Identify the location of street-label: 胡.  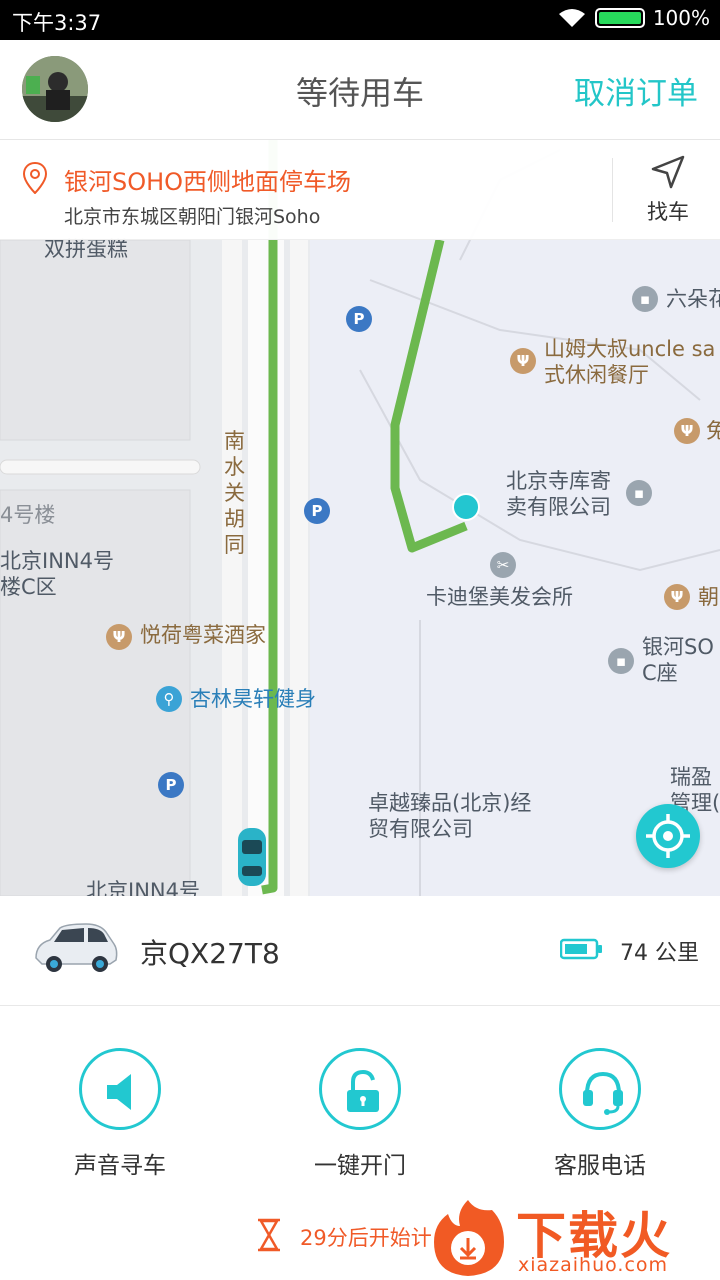
(234, 519).